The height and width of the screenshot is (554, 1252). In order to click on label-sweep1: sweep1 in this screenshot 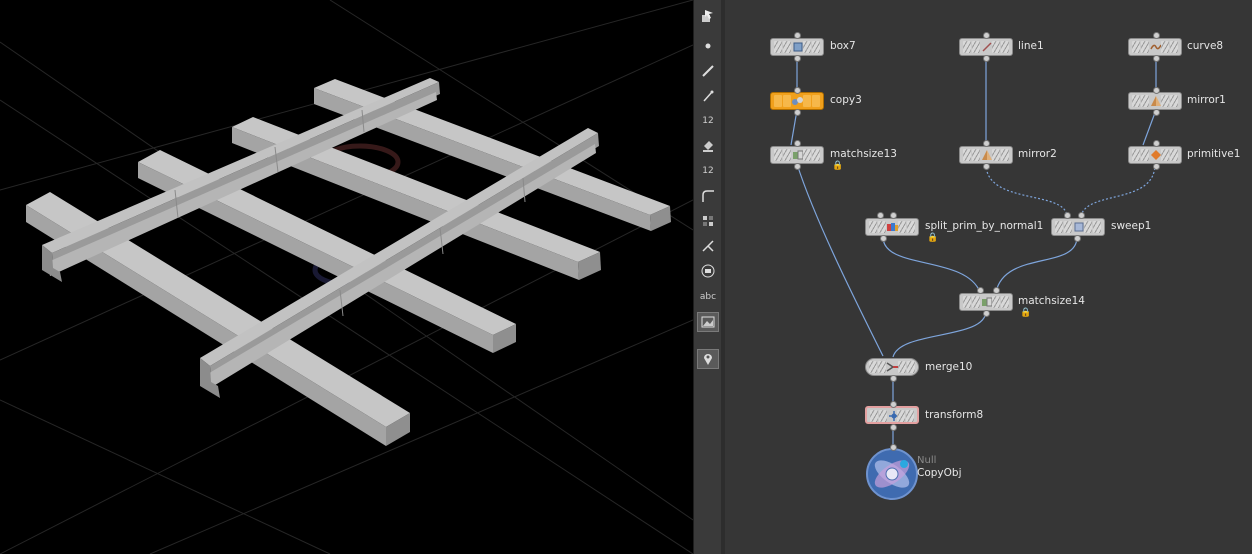, I will do `click(1131, 226)`.